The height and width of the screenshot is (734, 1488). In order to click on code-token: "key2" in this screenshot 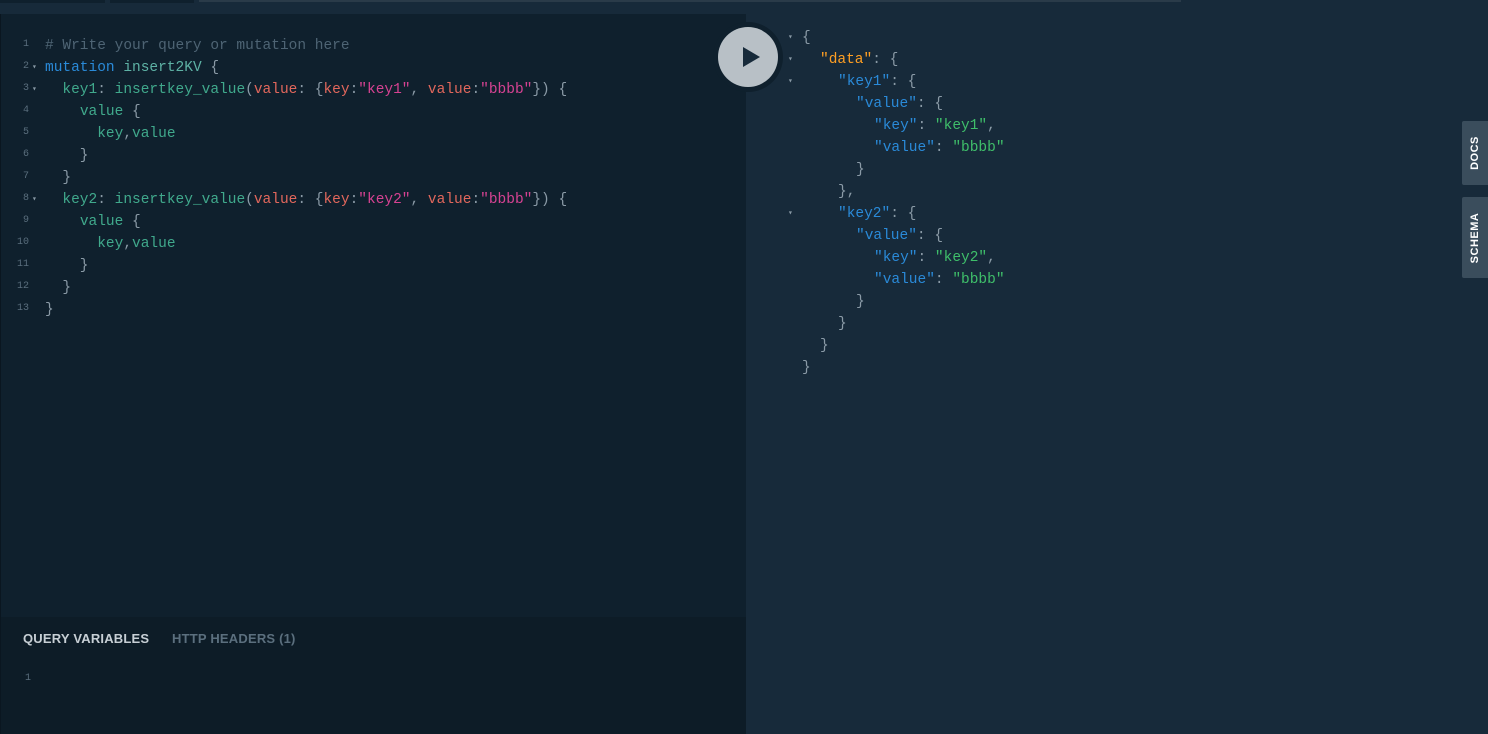, I will do `click(384, 200)`.